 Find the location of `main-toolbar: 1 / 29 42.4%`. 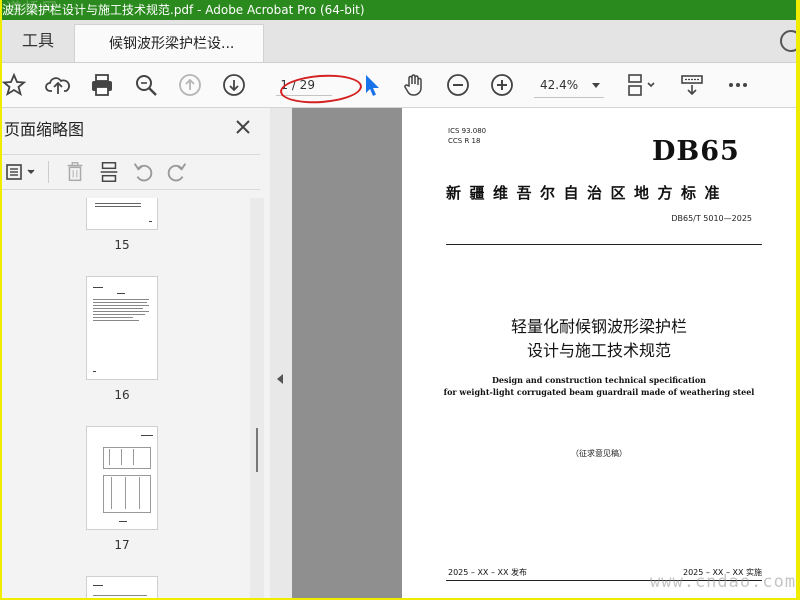

main-toolbar: 1 / 29 42.4% is located at coordinates (399, 85).